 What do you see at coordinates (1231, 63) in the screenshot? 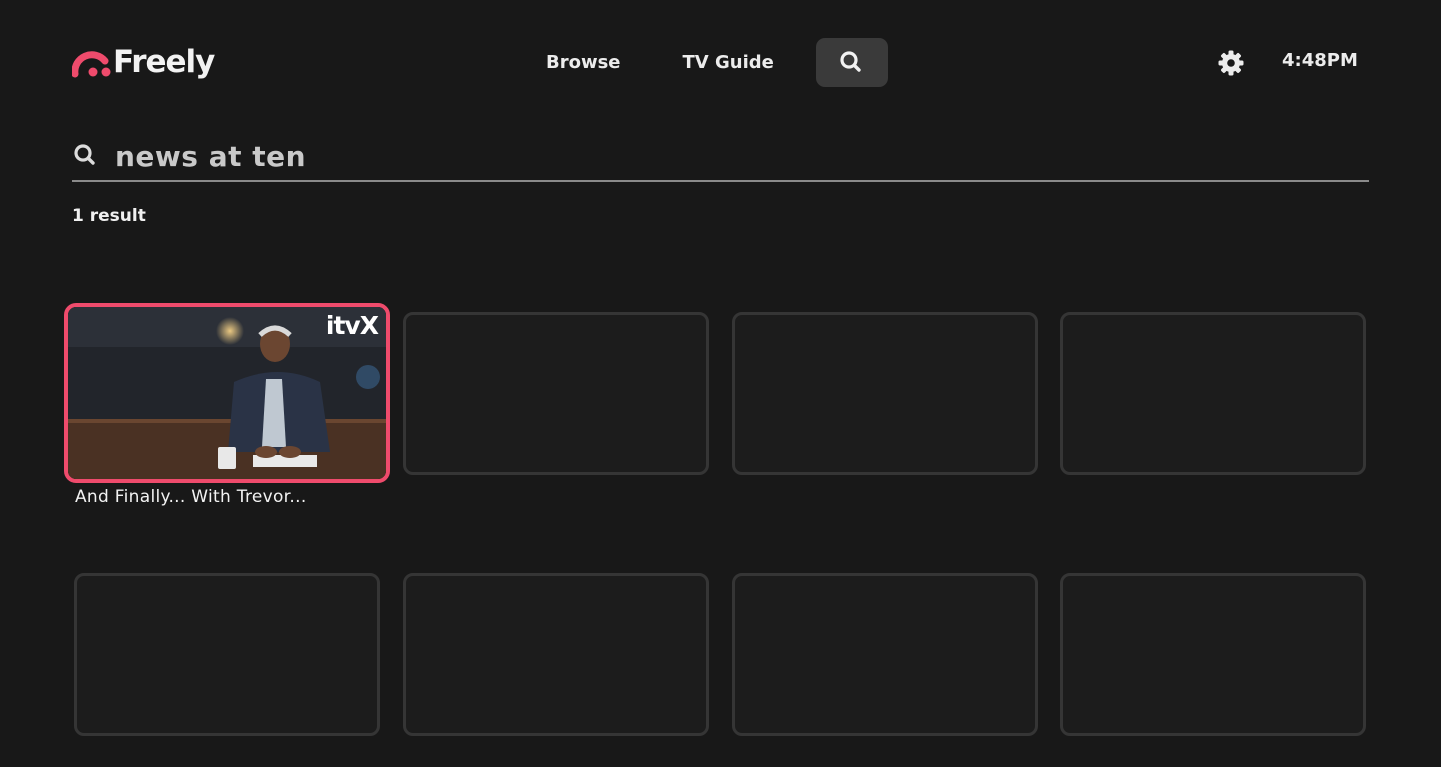
I see `gear-icon` at bounding box center [1231, 63].